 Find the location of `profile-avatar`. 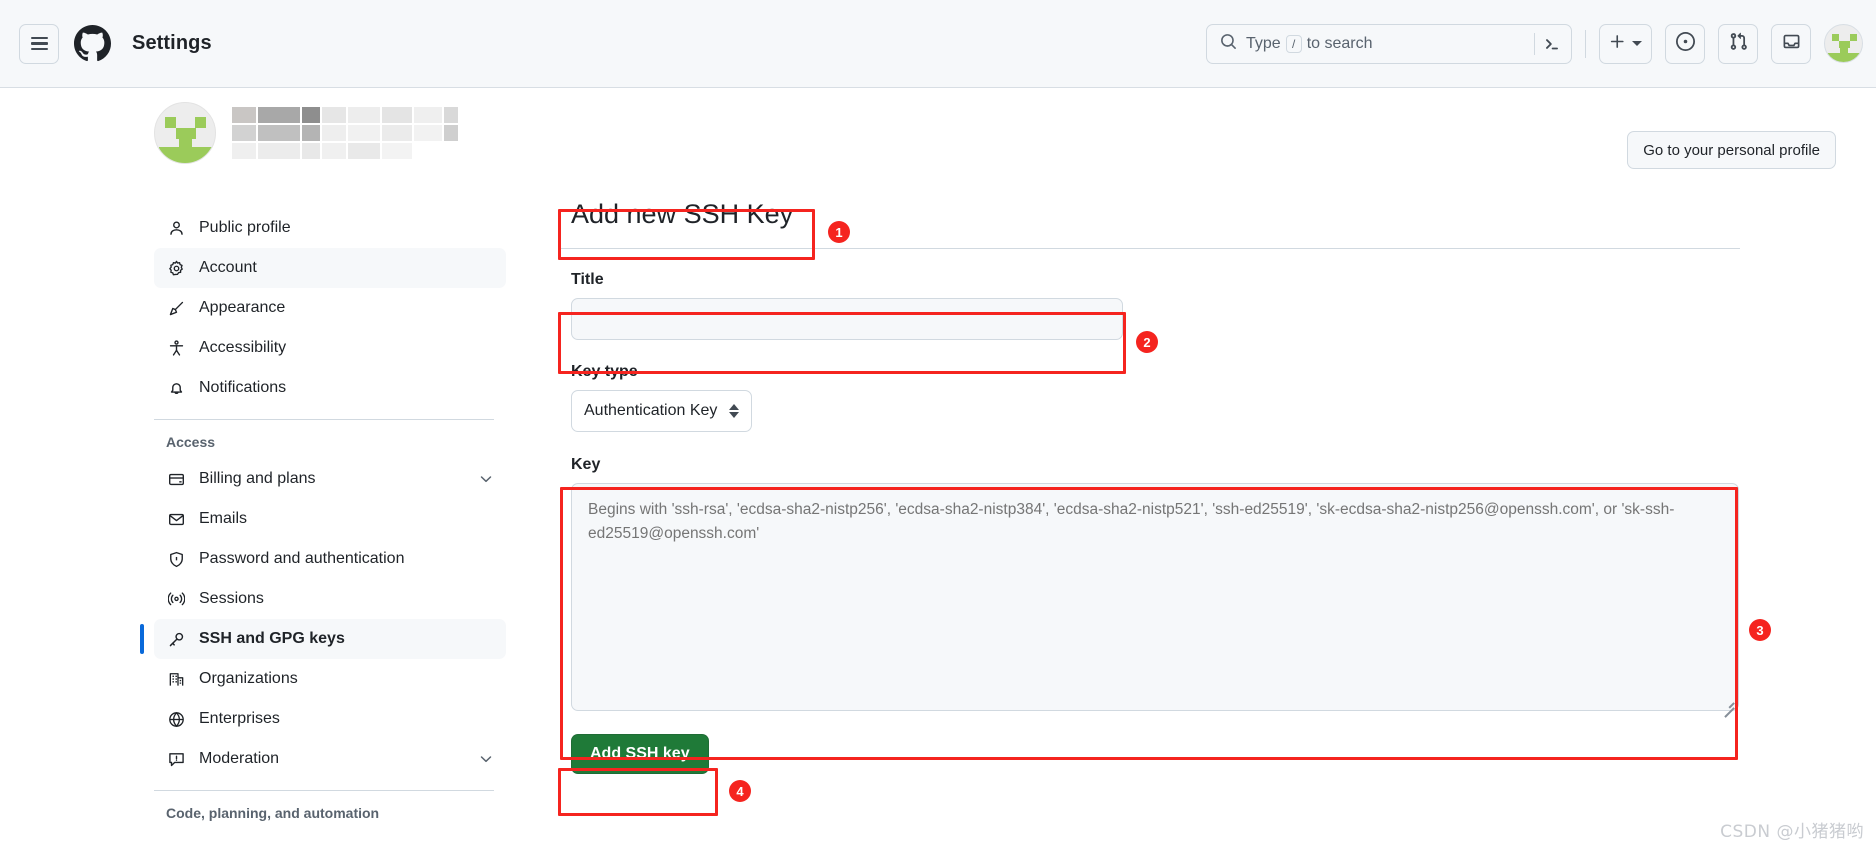

profile-avatar is located at coordinates (185, 133).